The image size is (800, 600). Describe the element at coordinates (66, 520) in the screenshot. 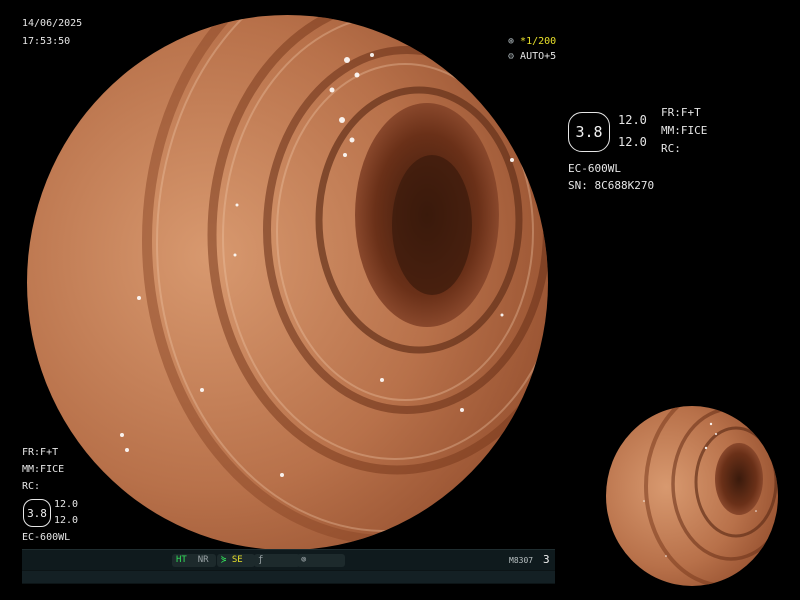

I see `left-enhance-value-bottom: 12.0` at that location.